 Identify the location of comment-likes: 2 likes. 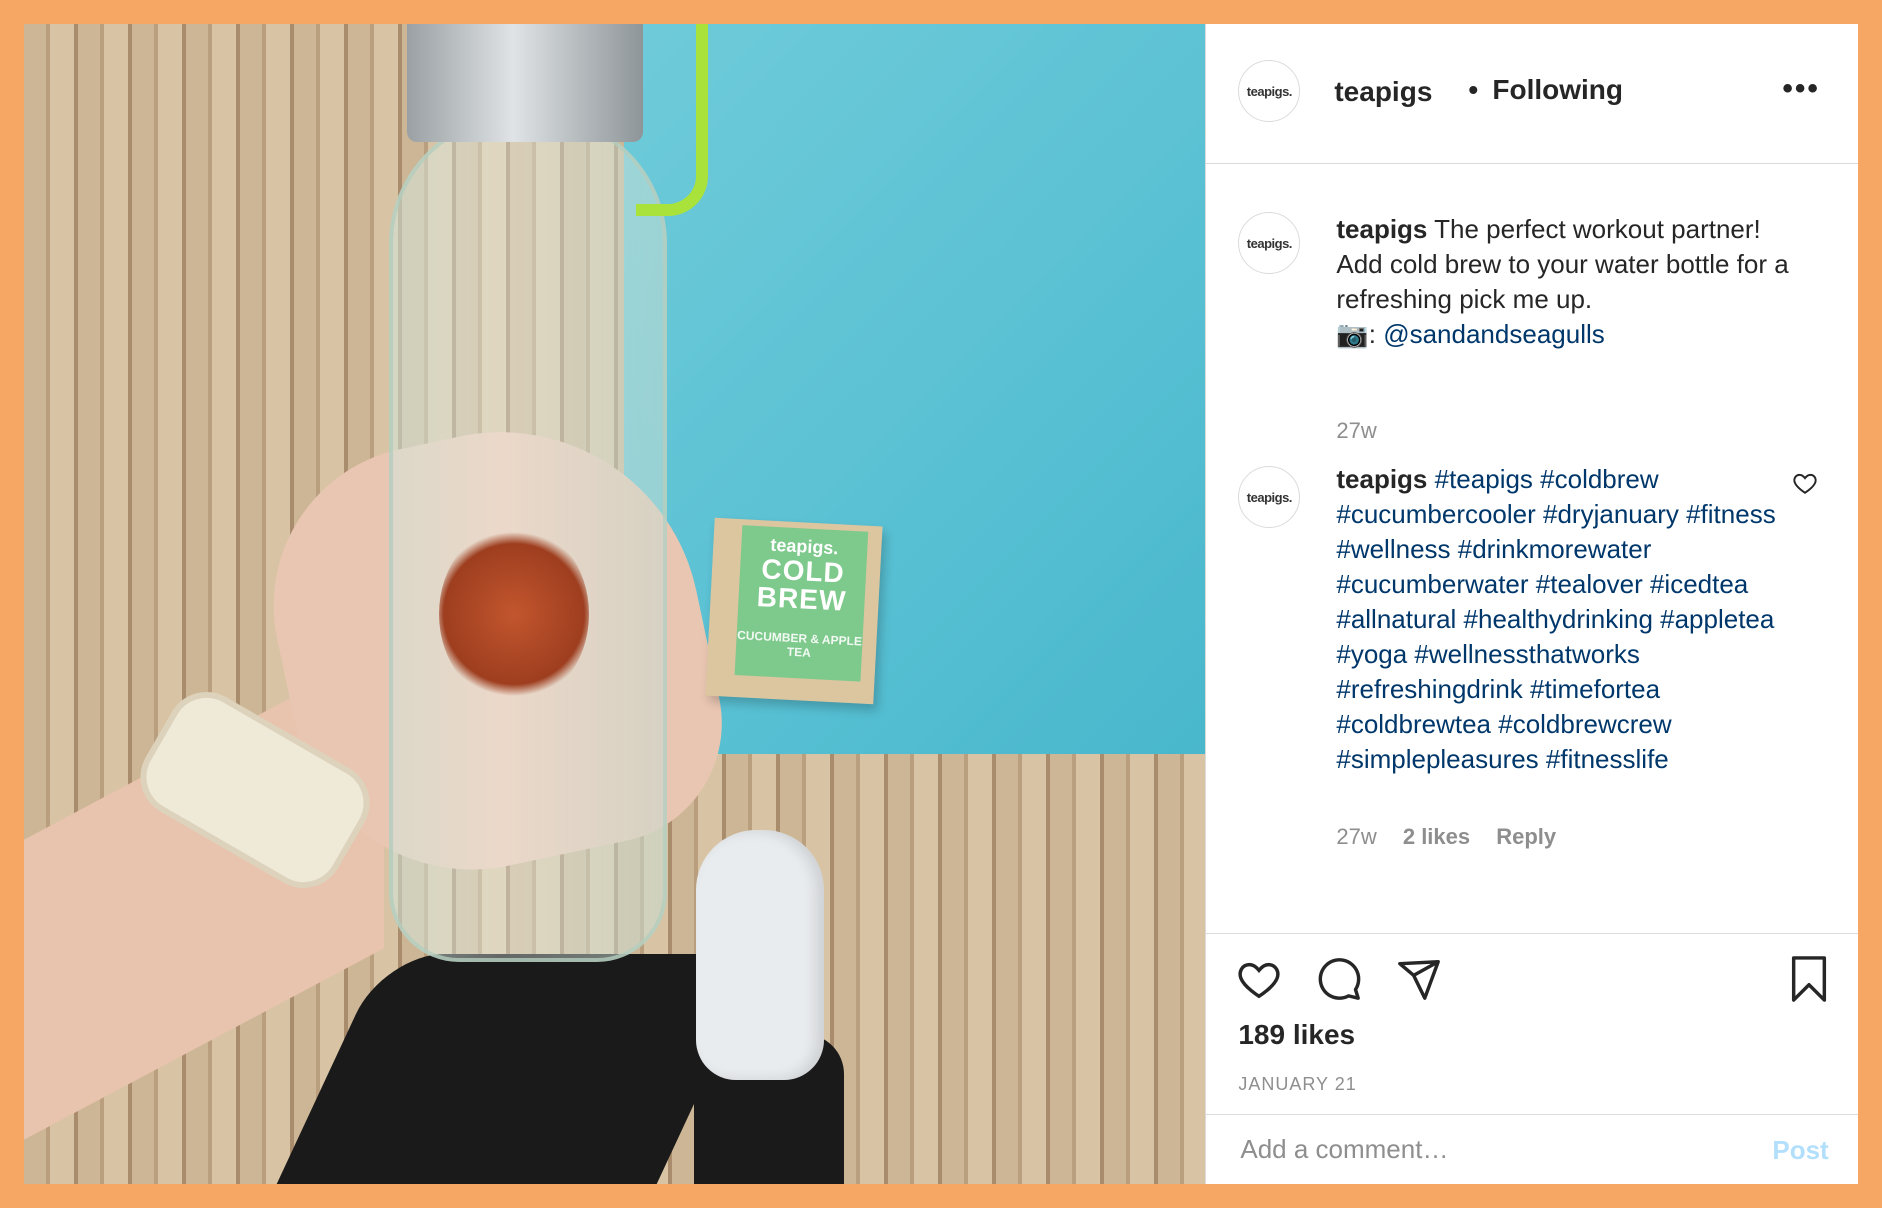
(1436, 836).